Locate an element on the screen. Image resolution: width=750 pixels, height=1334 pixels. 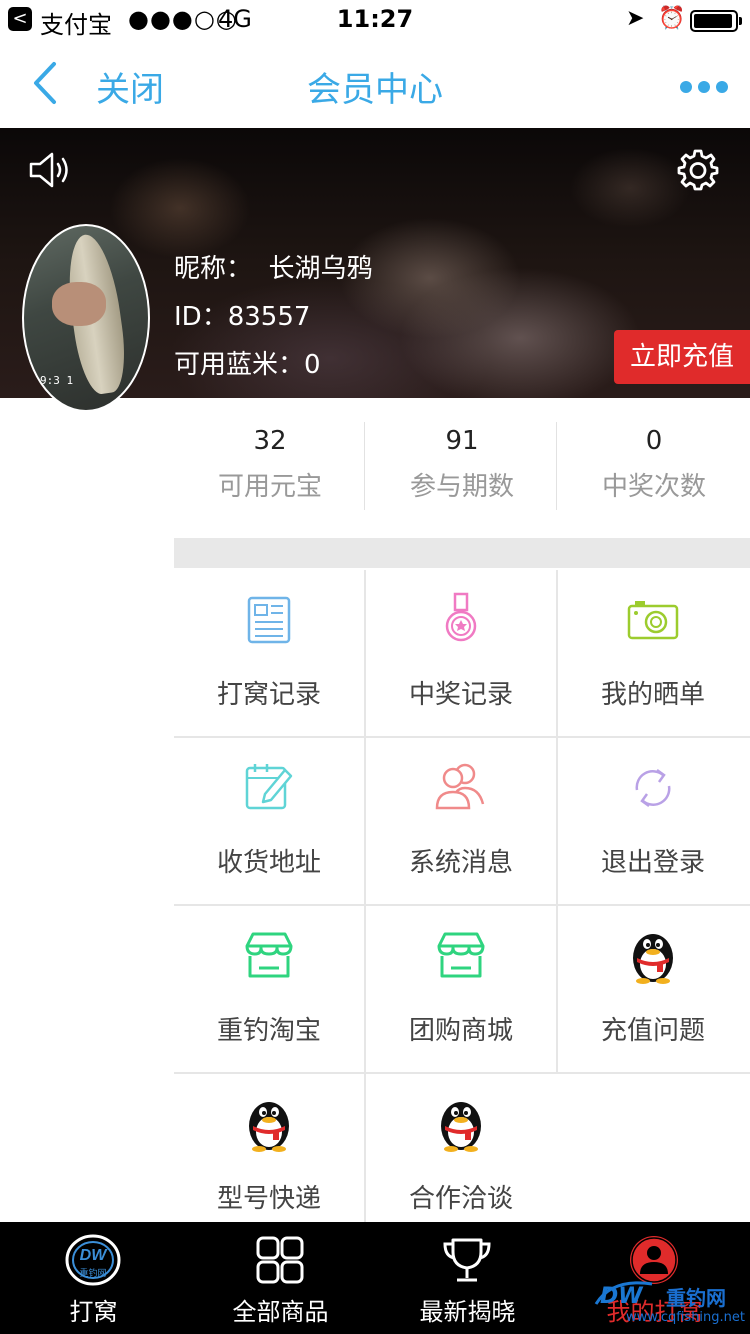
watermark-logo: DW is located at coordinates (621, 1296).